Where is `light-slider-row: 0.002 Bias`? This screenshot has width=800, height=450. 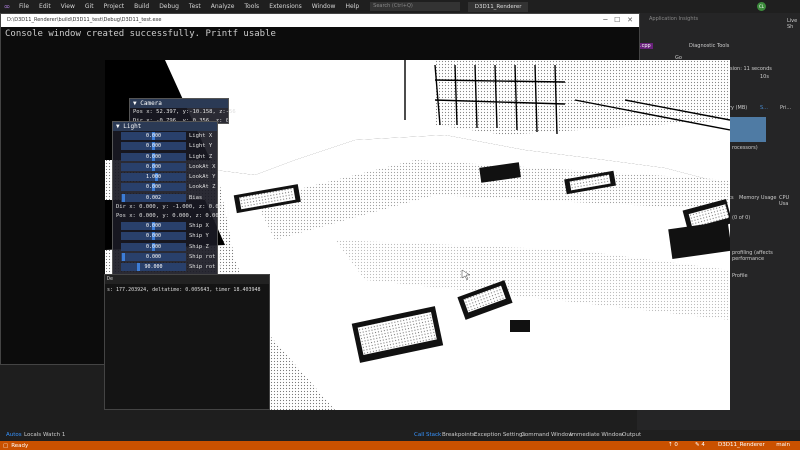
light-slider-row: 0.002 Bias is located at coordinates (165, 198).